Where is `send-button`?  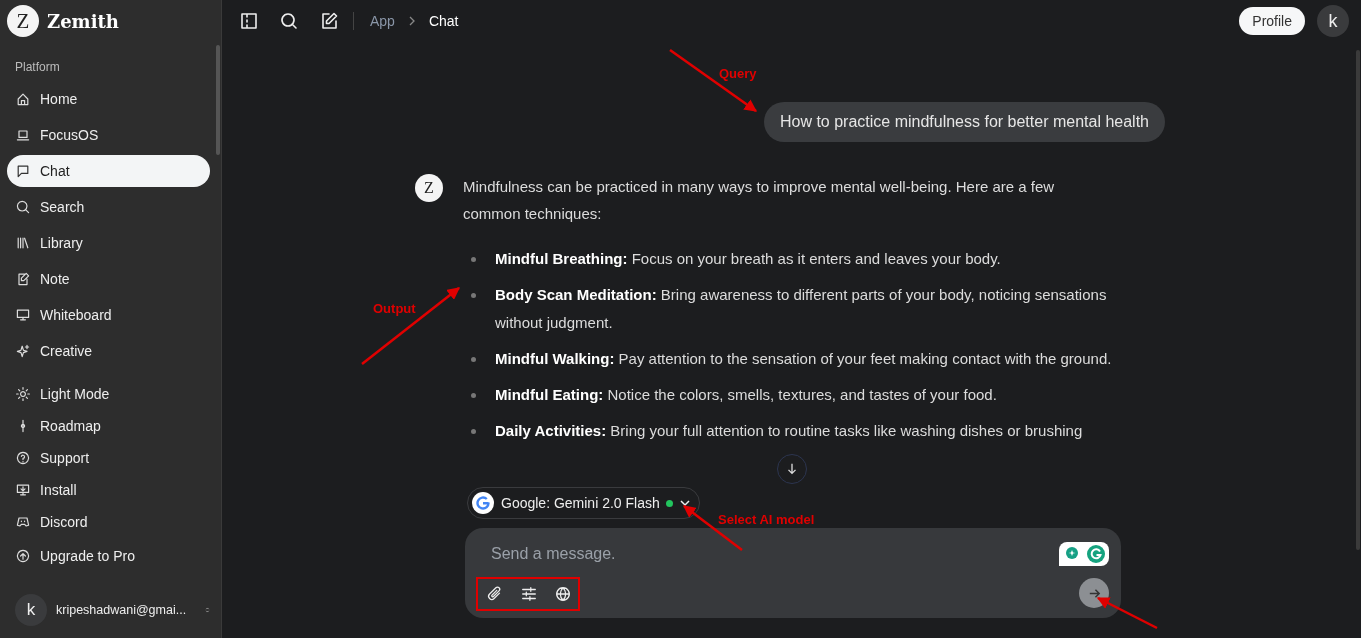 send-button is located at coordinates (1094, 593).